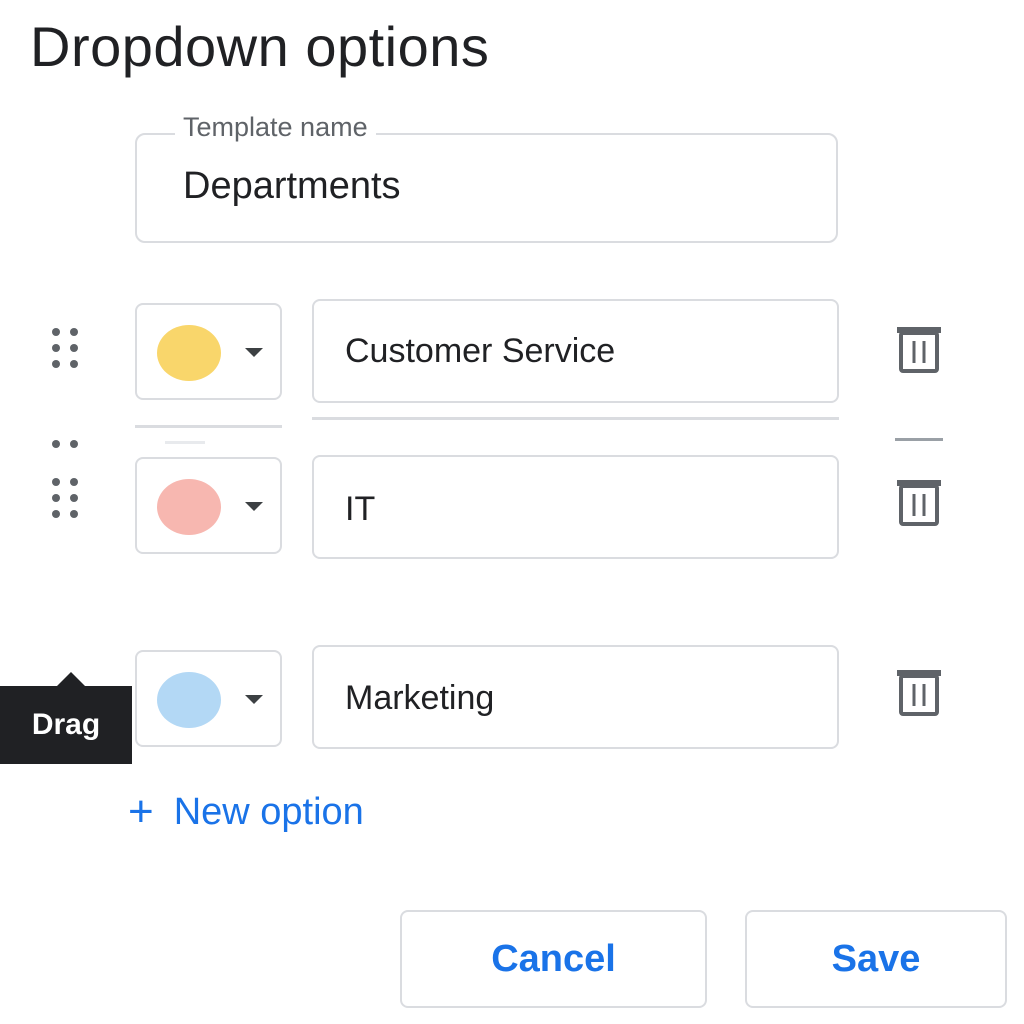  Describe the element at coordinates (185, 442) in the screenshot. I see `color-swatch-grey` at that location.